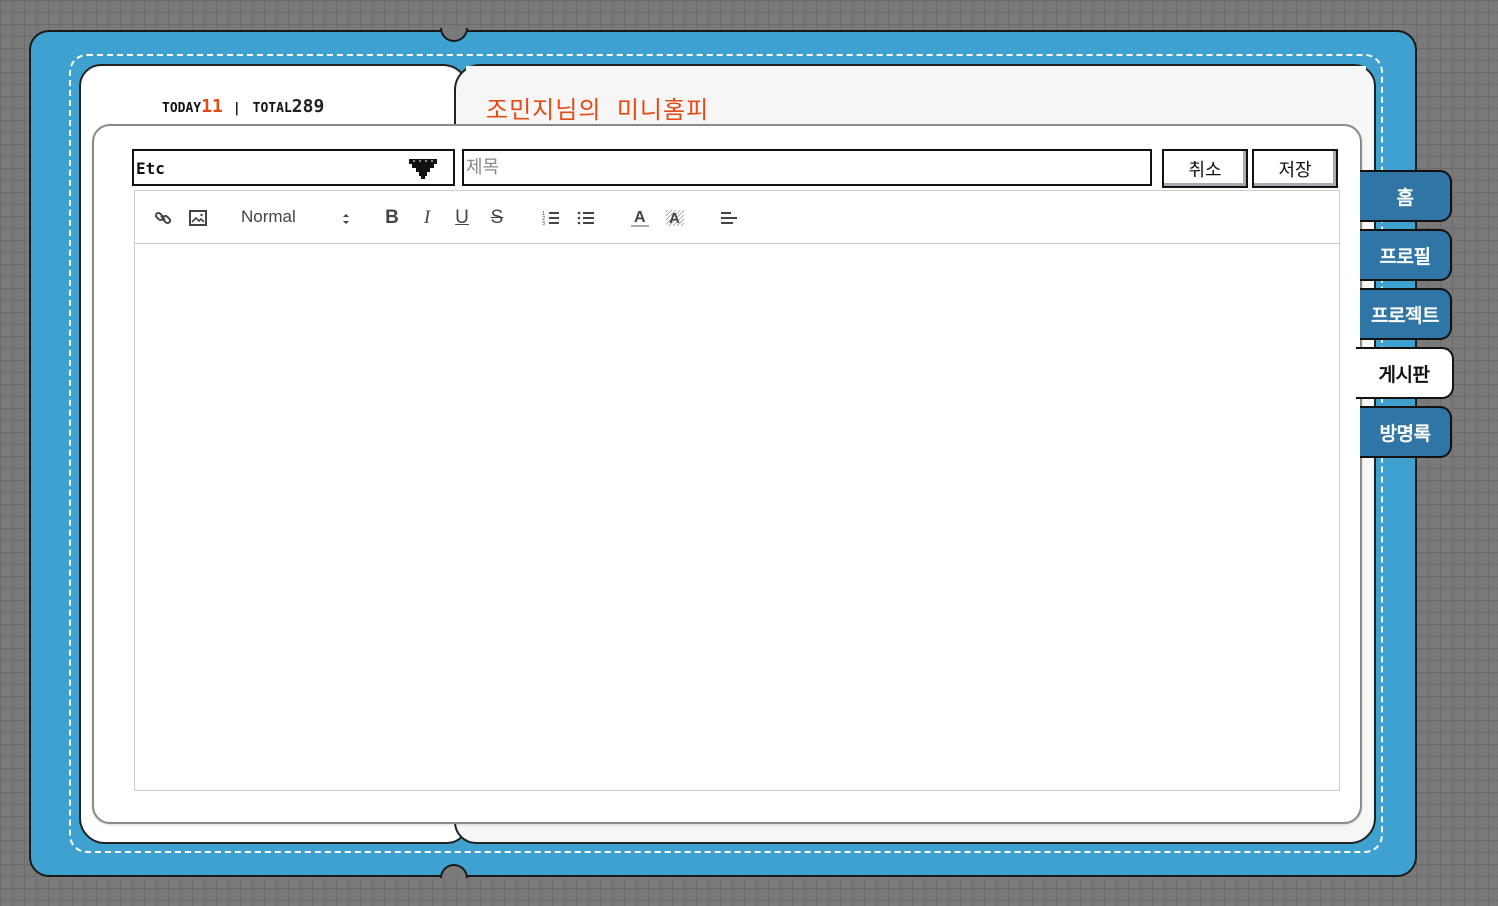 Image resolution: width=1498 pixels, height=906 pixels. Describe the element at coordinates (462, 218) in the screenshot. I see `underline-button: U` at that location.